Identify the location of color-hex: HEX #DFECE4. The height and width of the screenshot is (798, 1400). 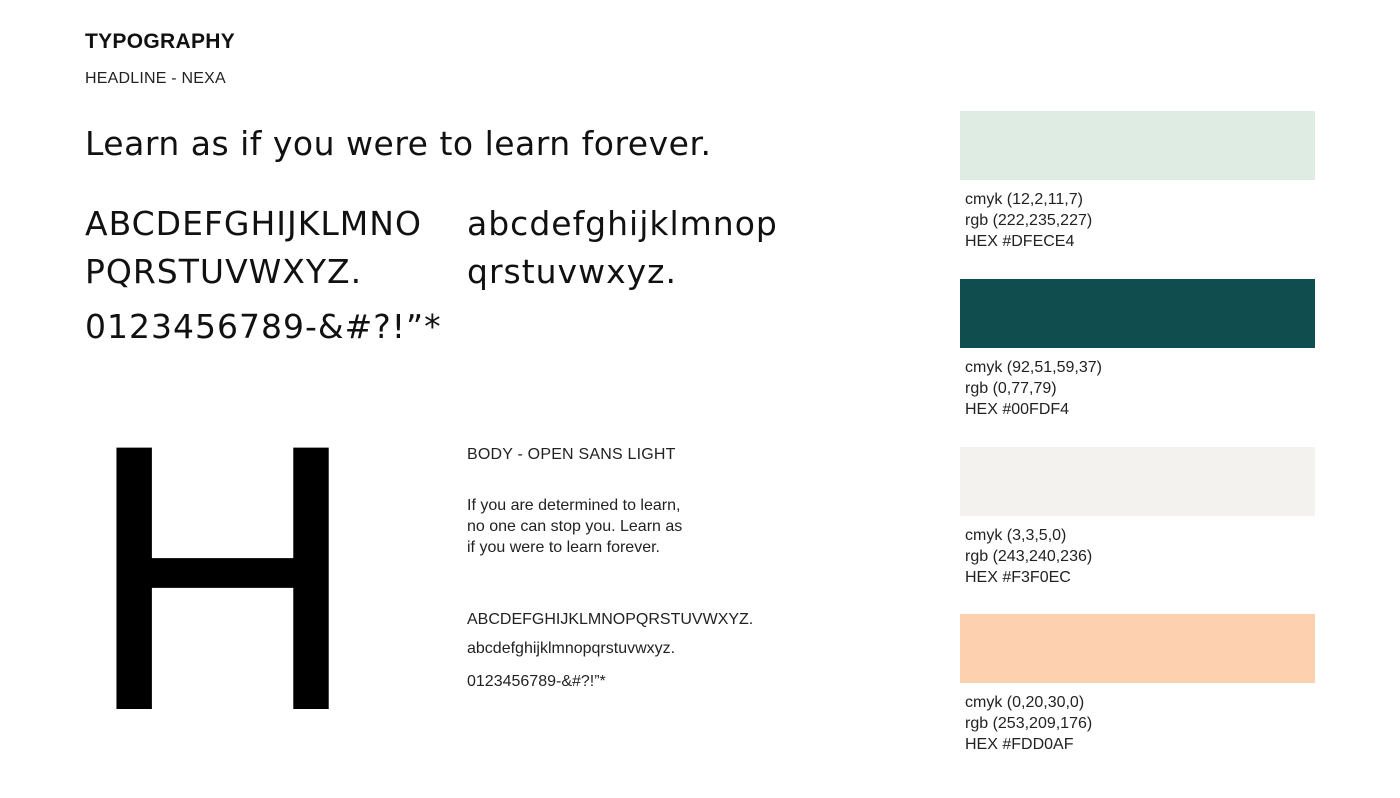
(1020, 241).